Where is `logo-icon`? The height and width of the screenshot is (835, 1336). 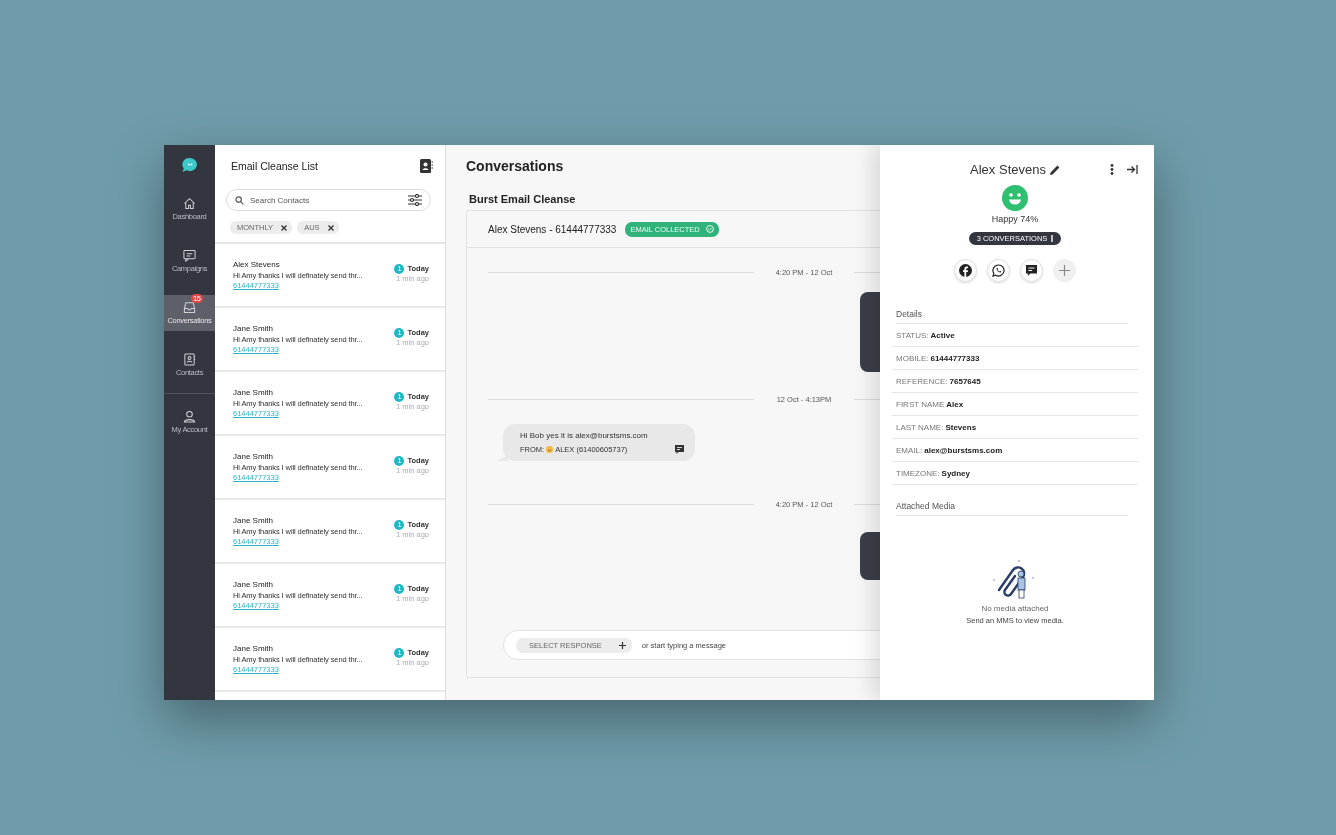 logo-icon is located at coordinates (189, 165).